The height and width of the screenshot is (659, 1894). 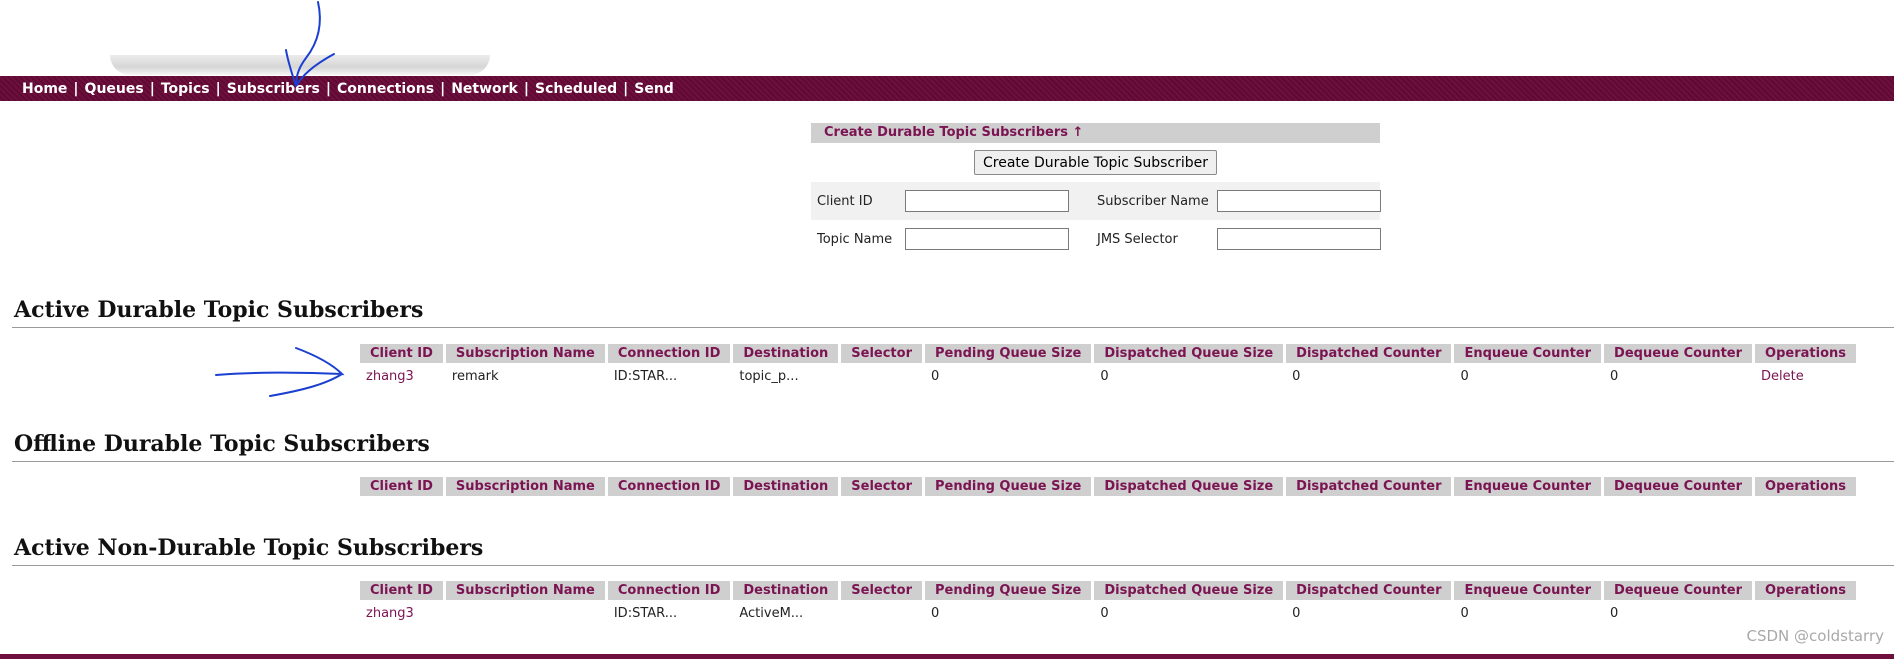 I want to click on operations-cell, so click(x=1805, y=613).